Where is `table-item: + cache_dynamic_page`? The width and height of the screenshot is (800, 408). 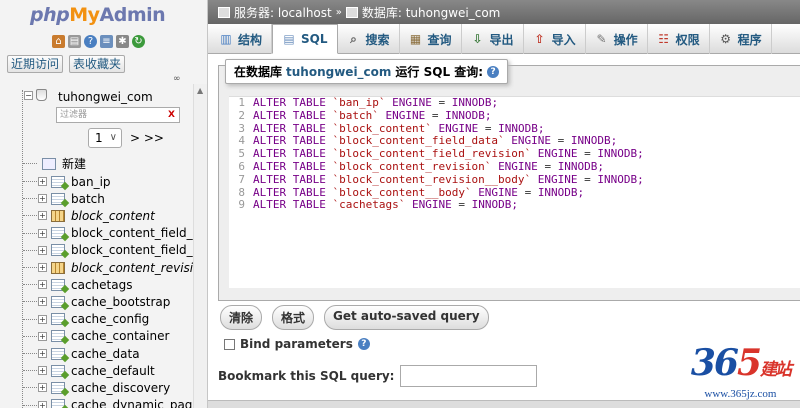 table-item: + cache_dynamic_page is located at coordinates (119, 402).